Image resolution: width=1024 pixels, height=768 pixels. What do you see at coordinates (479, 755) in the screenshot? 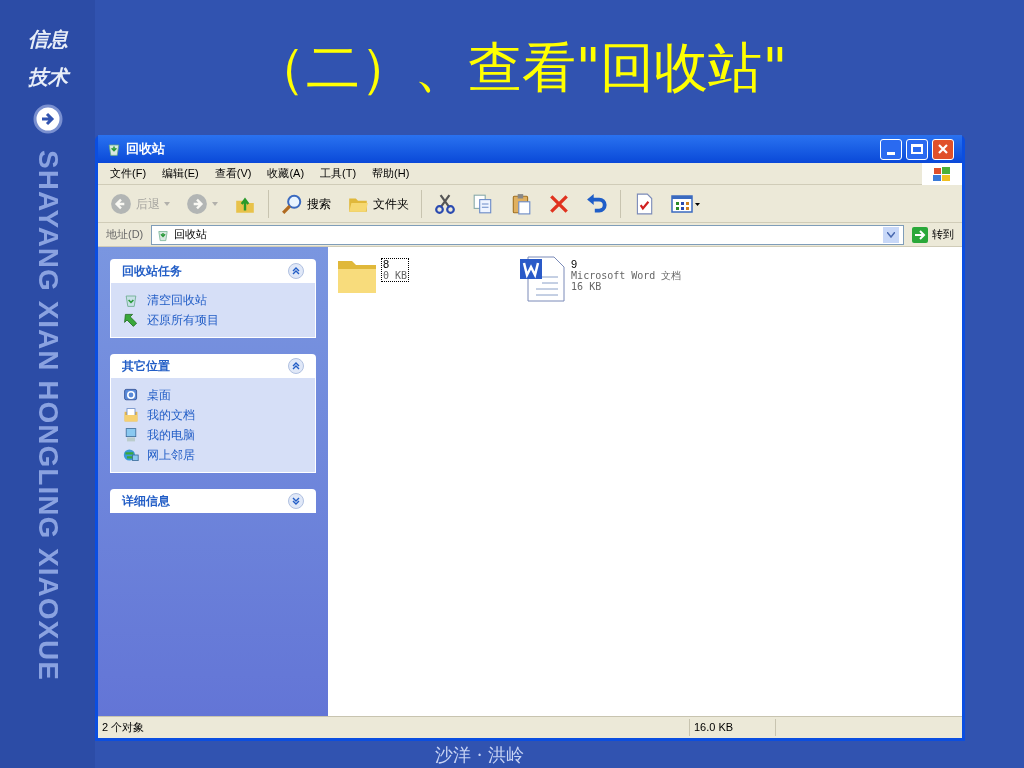
I see `footer-text: 沙洋 · 洪岭` at bounding box center [479, 755].